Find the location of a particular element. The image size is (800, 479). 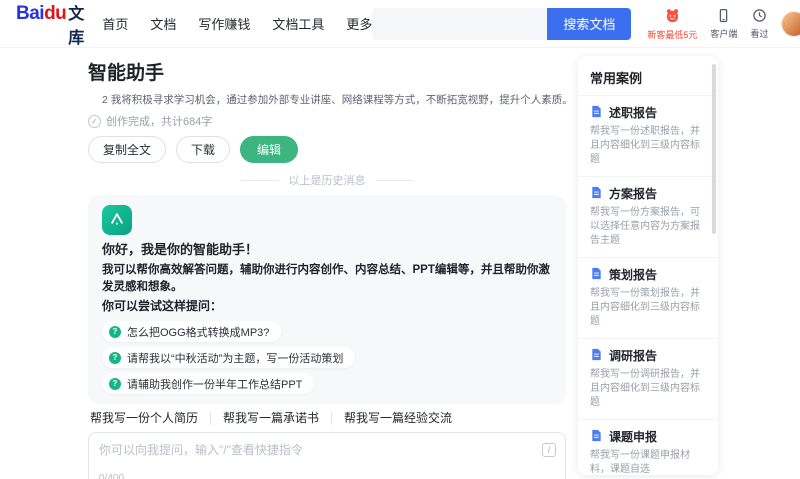

client-download: 客户端 is located at coordinates (723, 24).